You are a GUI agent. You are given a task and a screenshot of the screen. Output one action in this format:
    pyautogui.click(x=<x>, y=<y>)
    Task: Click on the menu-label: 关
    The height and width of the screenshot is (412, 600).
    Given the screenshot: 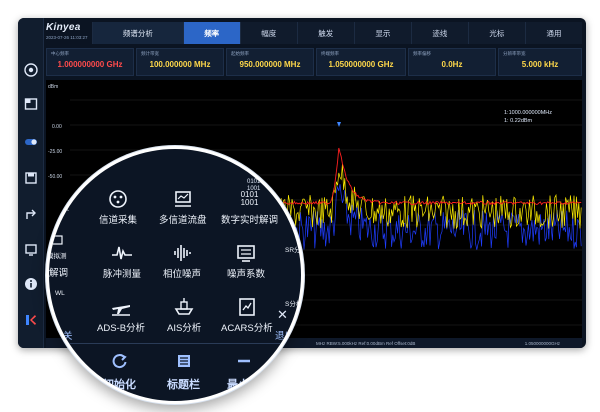 What is the action you would take?
    pyautogui.click(x=68, y=336)
    